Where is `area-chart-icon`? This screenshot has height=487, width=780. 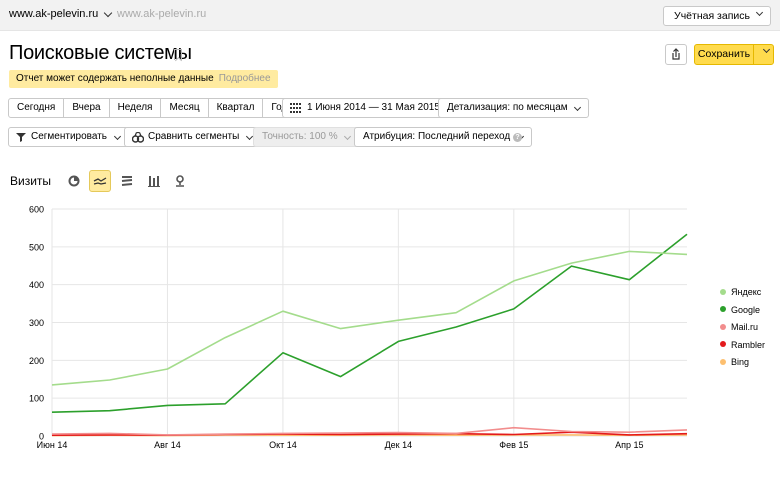 area-chart-icon is located at coordinates (127, 181).